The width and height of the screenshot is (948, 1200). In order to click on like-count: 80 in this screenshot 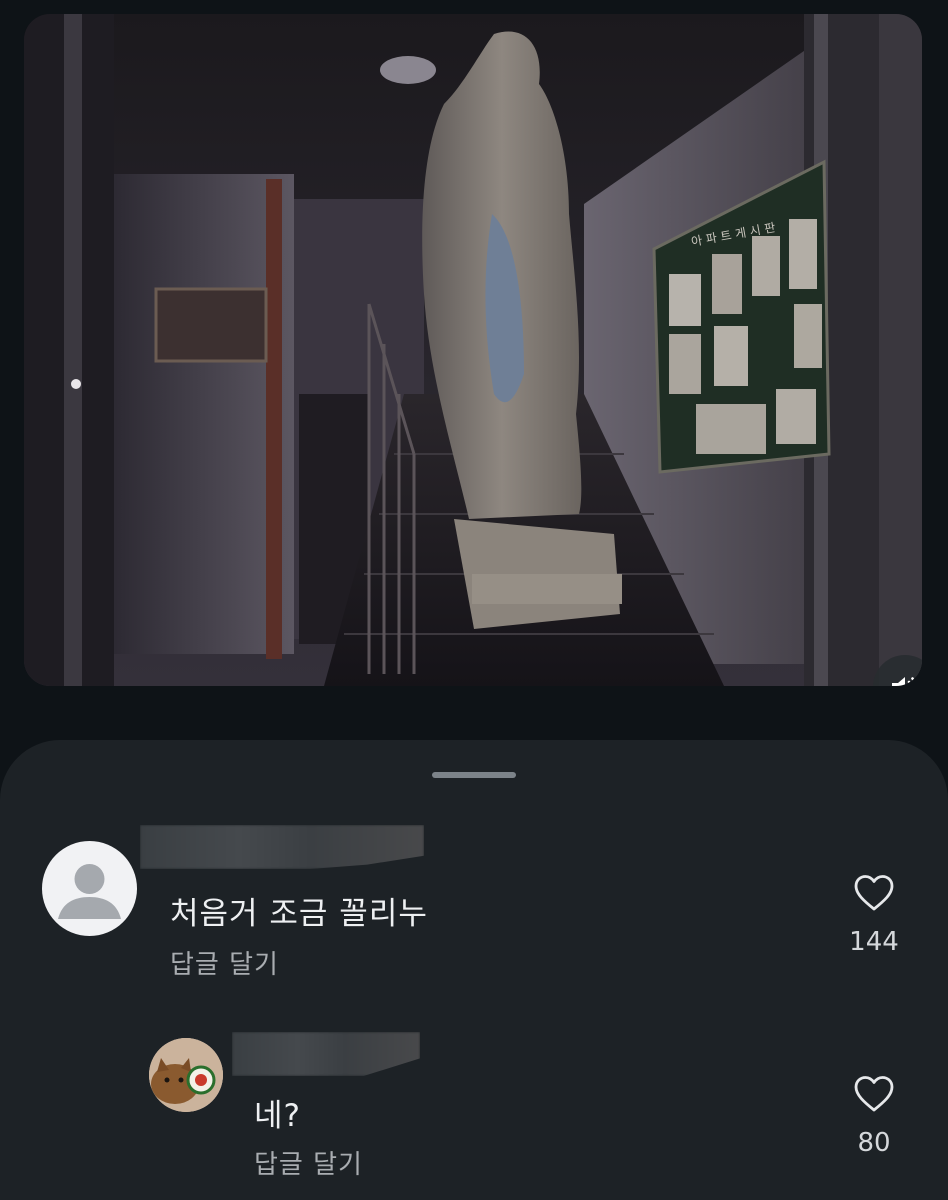, I will do `click(874, 1143)`.